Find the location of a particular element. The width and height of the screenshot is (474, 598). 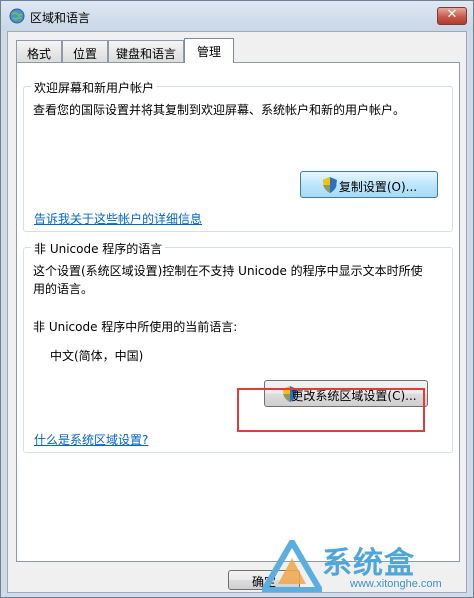

welcome-description: 查看您的国际设置并将其复制到欢迎屏幕、系统帐户和新的用户帐户。 is located at coordinates (219, 110).